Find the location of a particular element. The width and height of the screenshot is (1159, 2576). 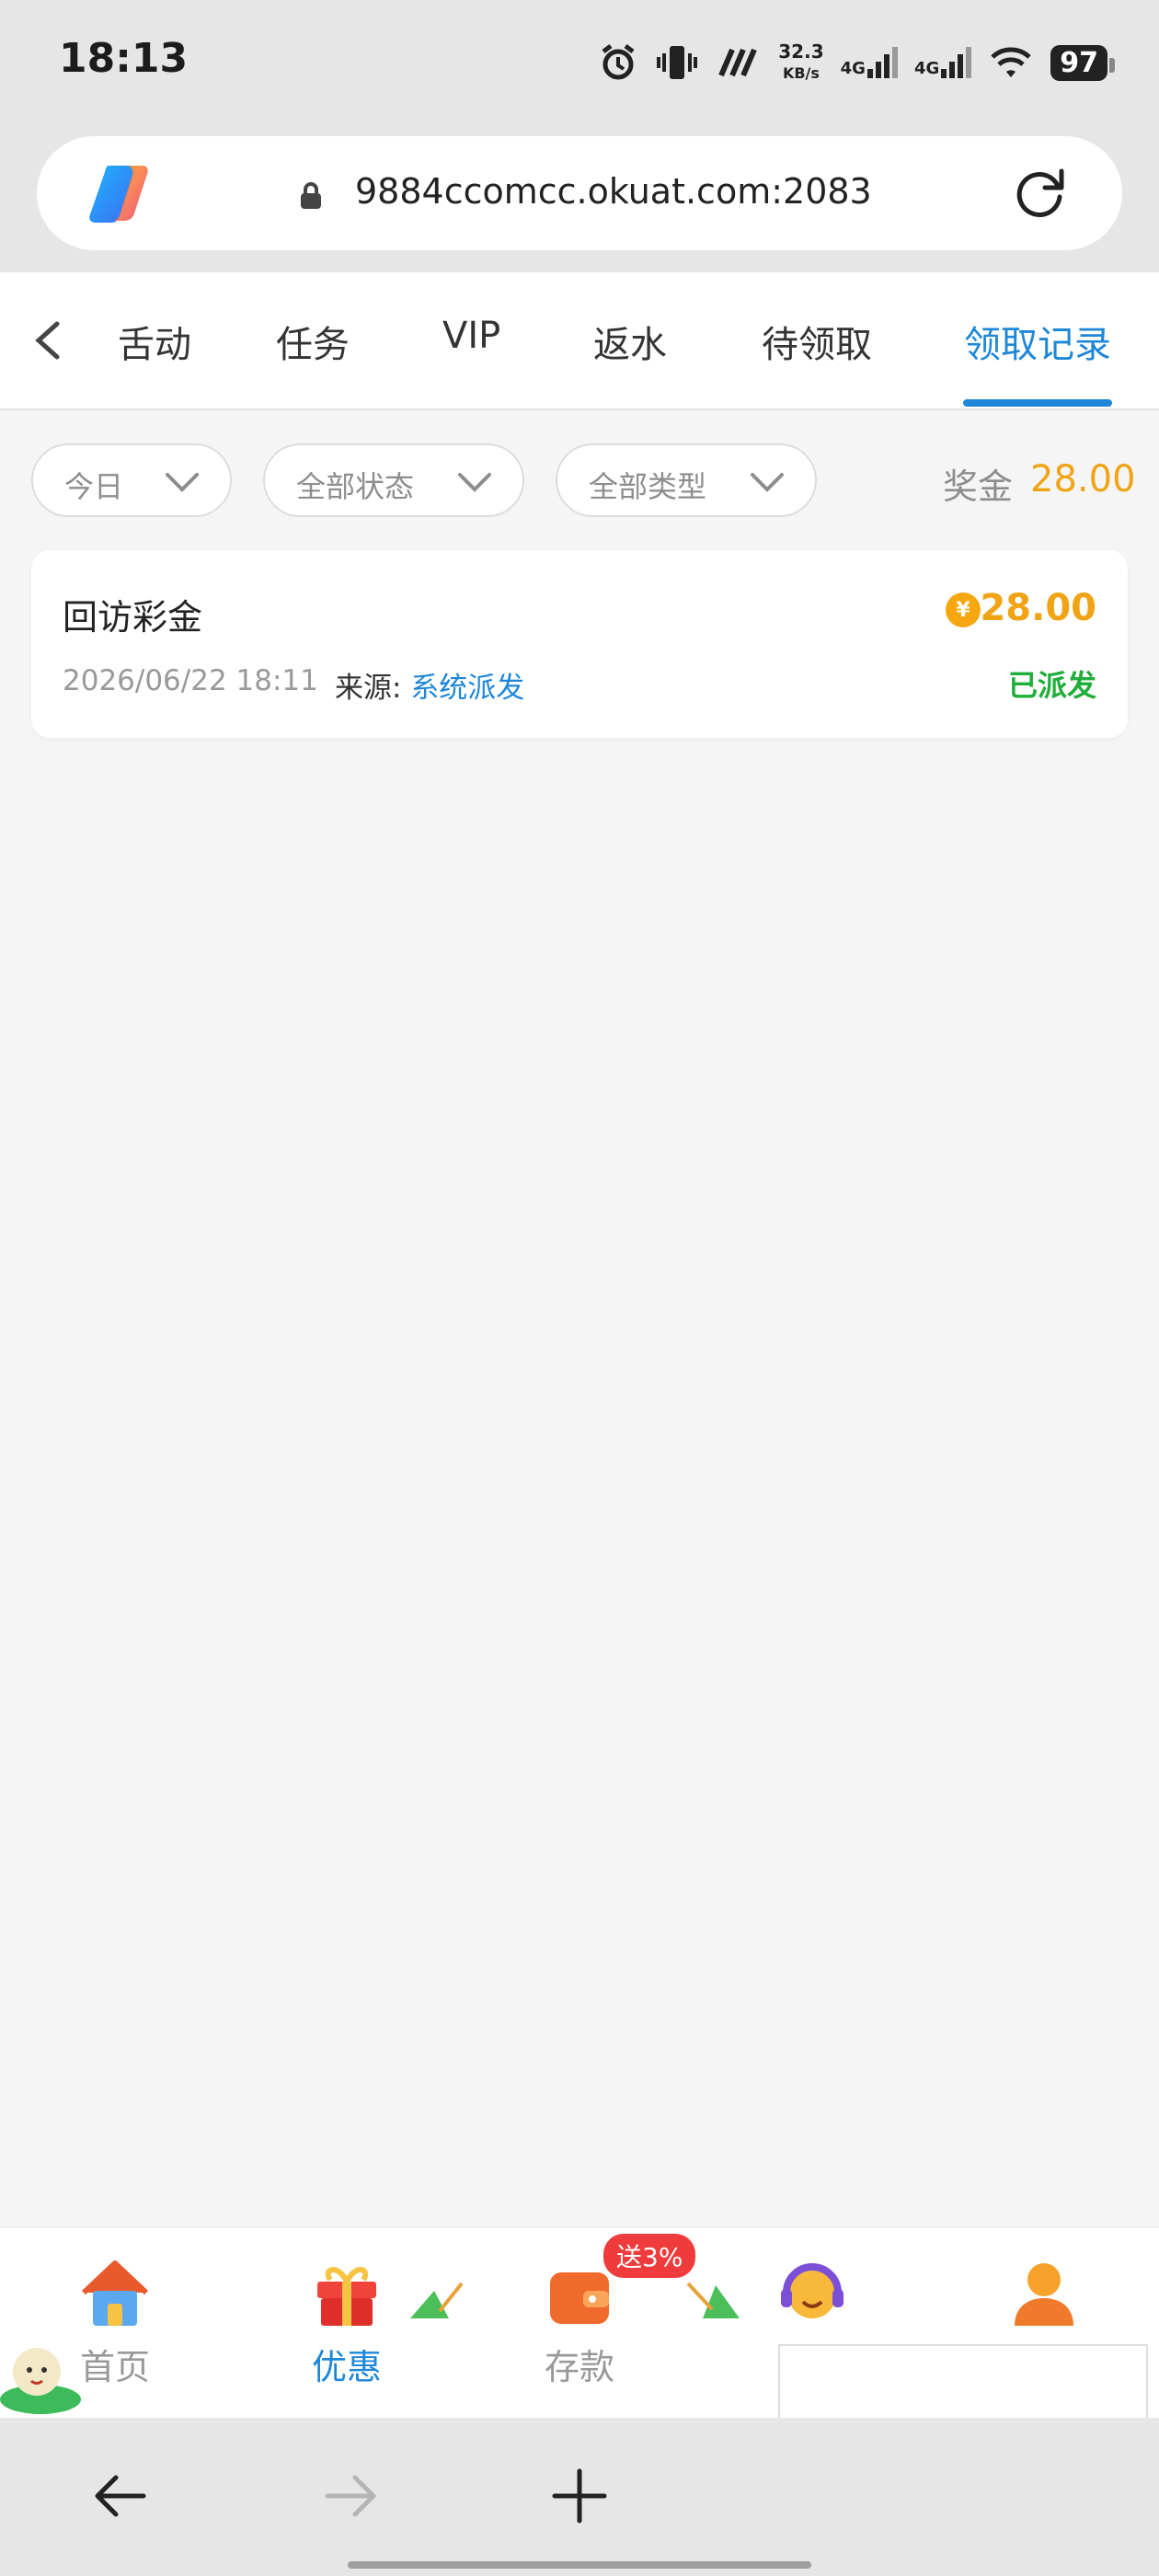

nfc-icon is located at coordinates (739, 62).